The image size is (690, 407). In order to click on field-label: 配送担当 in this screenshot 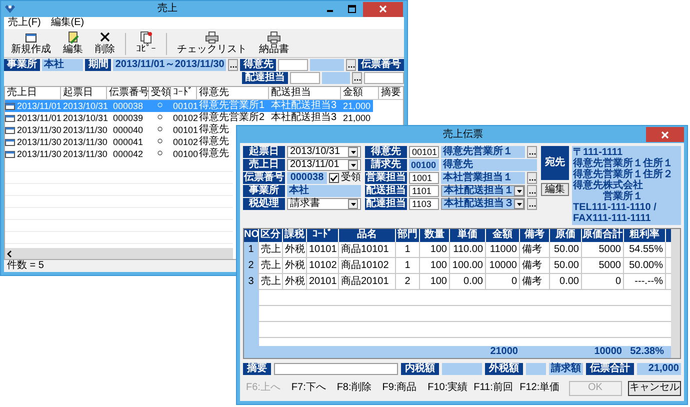, I will do `click(386, 191)`.